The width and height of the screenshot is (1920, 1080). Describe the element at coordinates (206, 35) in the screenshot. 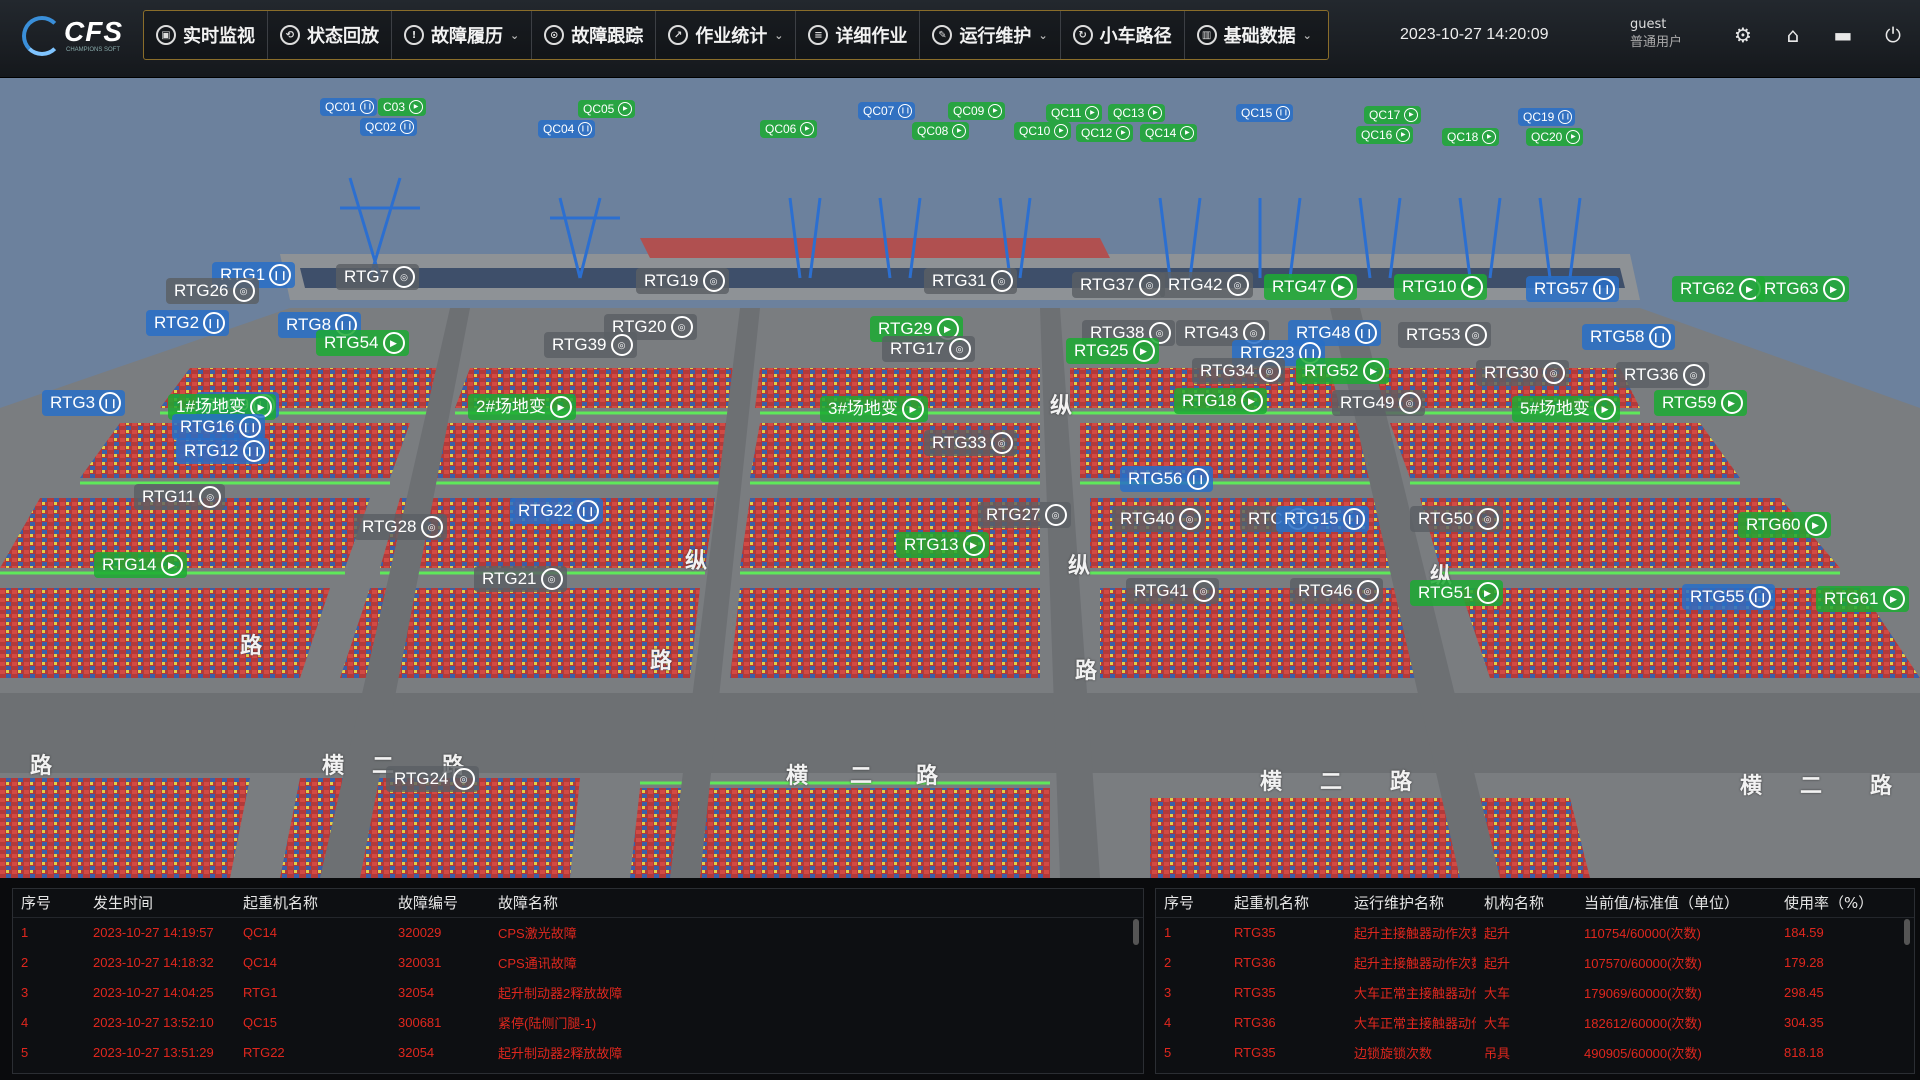

I see `nav-item: ▣ 实时监视` at that location.